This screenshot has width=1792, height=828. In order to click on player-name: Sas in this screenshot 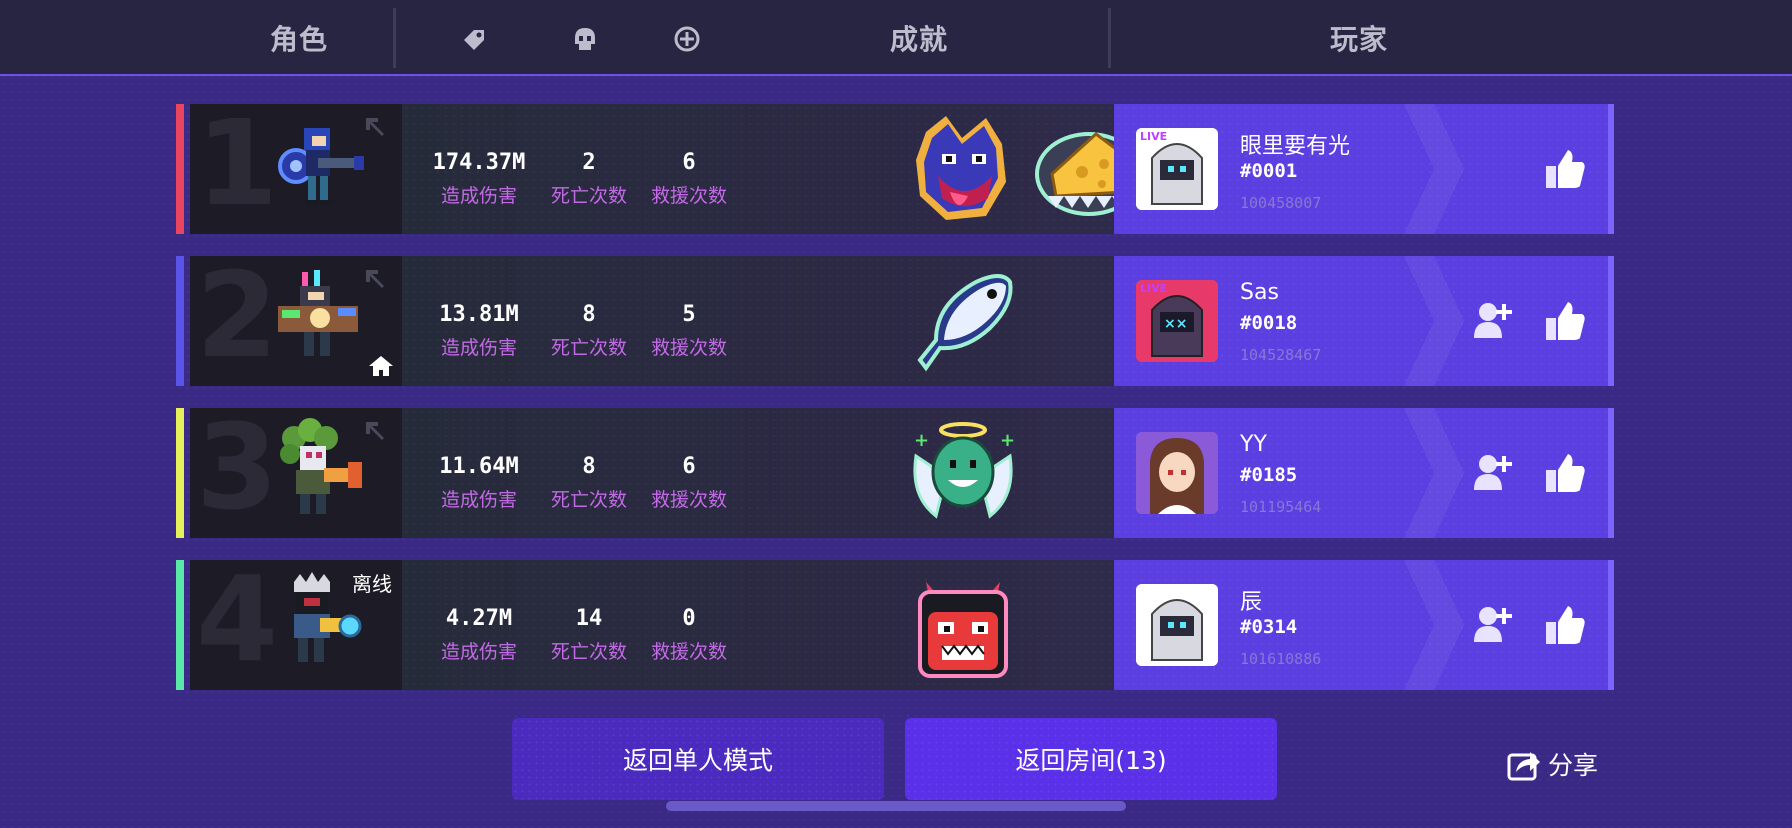, I will do `click(1259, 292)`.